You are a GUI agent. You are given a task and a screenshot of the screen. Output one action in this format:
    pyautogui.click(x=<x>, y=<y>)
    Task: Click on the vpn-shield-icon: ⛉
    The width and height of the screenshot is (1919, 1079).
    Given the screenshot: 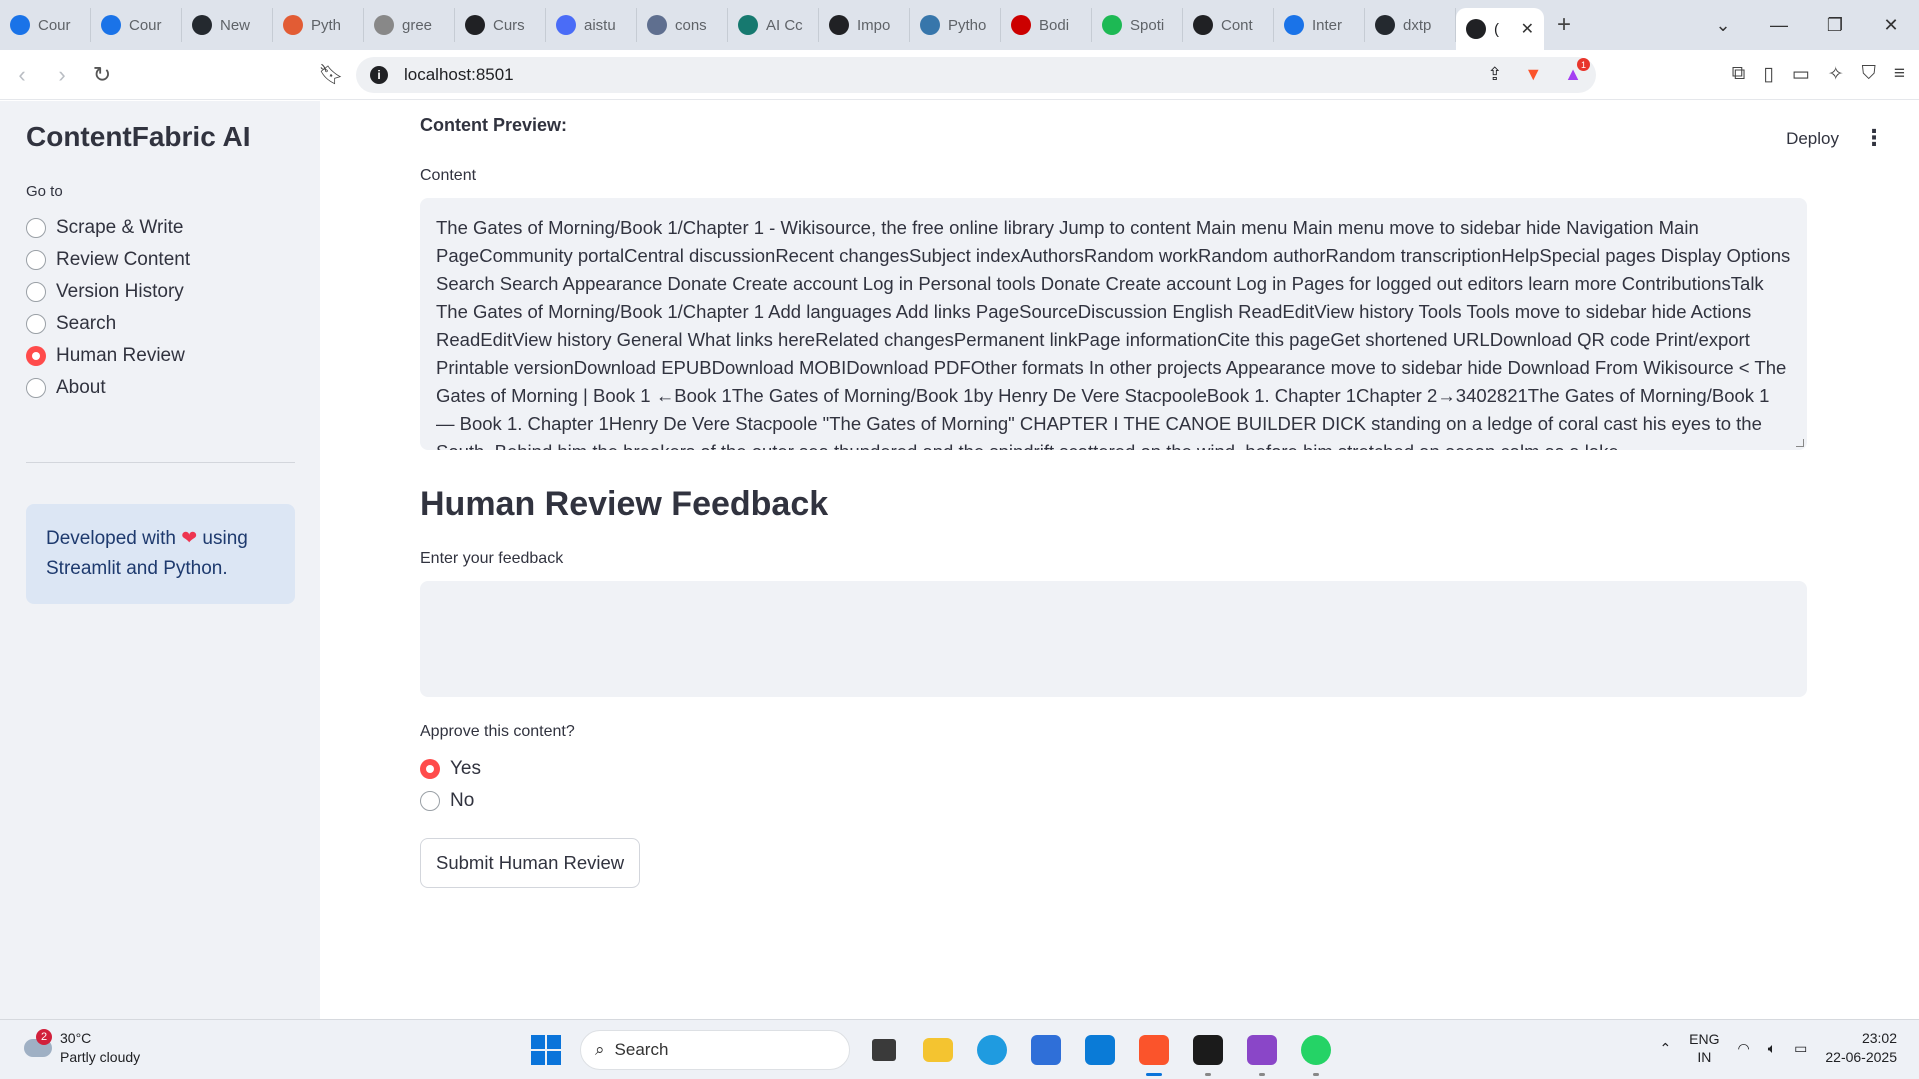 What is the action you would take?
    pyautogui.click(x=1869, y=74)
    